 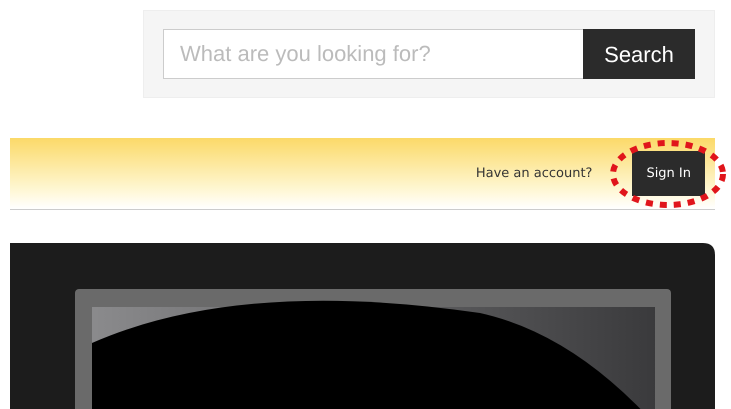 What do you see at coordinates (639, 54) in the screenshot?
I see `search-button: Search` at bounding box center [639, 54].